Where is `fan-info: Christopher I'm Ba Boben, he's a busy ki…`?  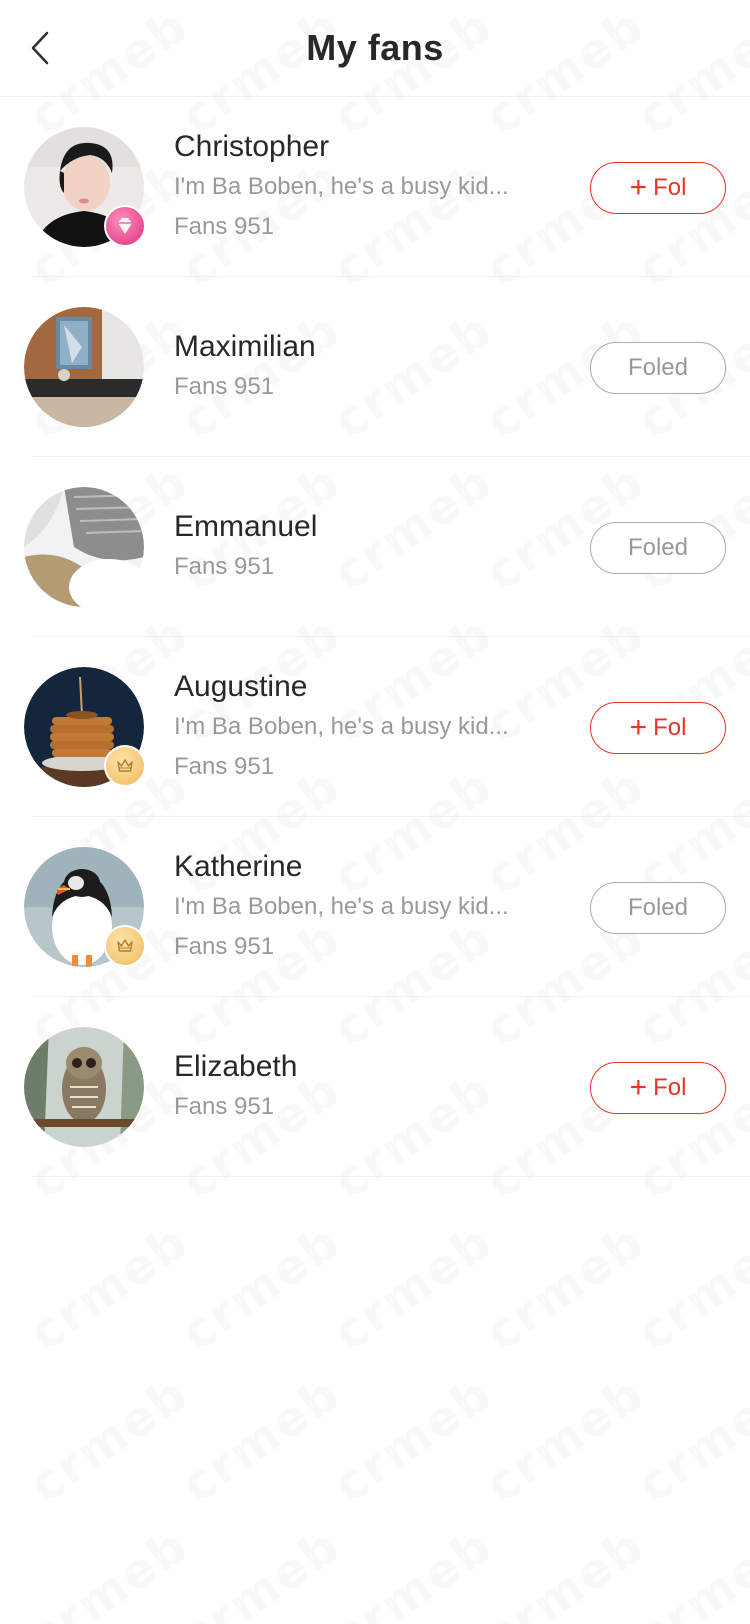
fan-info: Christopher I'm Ba Boben, he's a busy ki… is located at coordinates (347, 187).